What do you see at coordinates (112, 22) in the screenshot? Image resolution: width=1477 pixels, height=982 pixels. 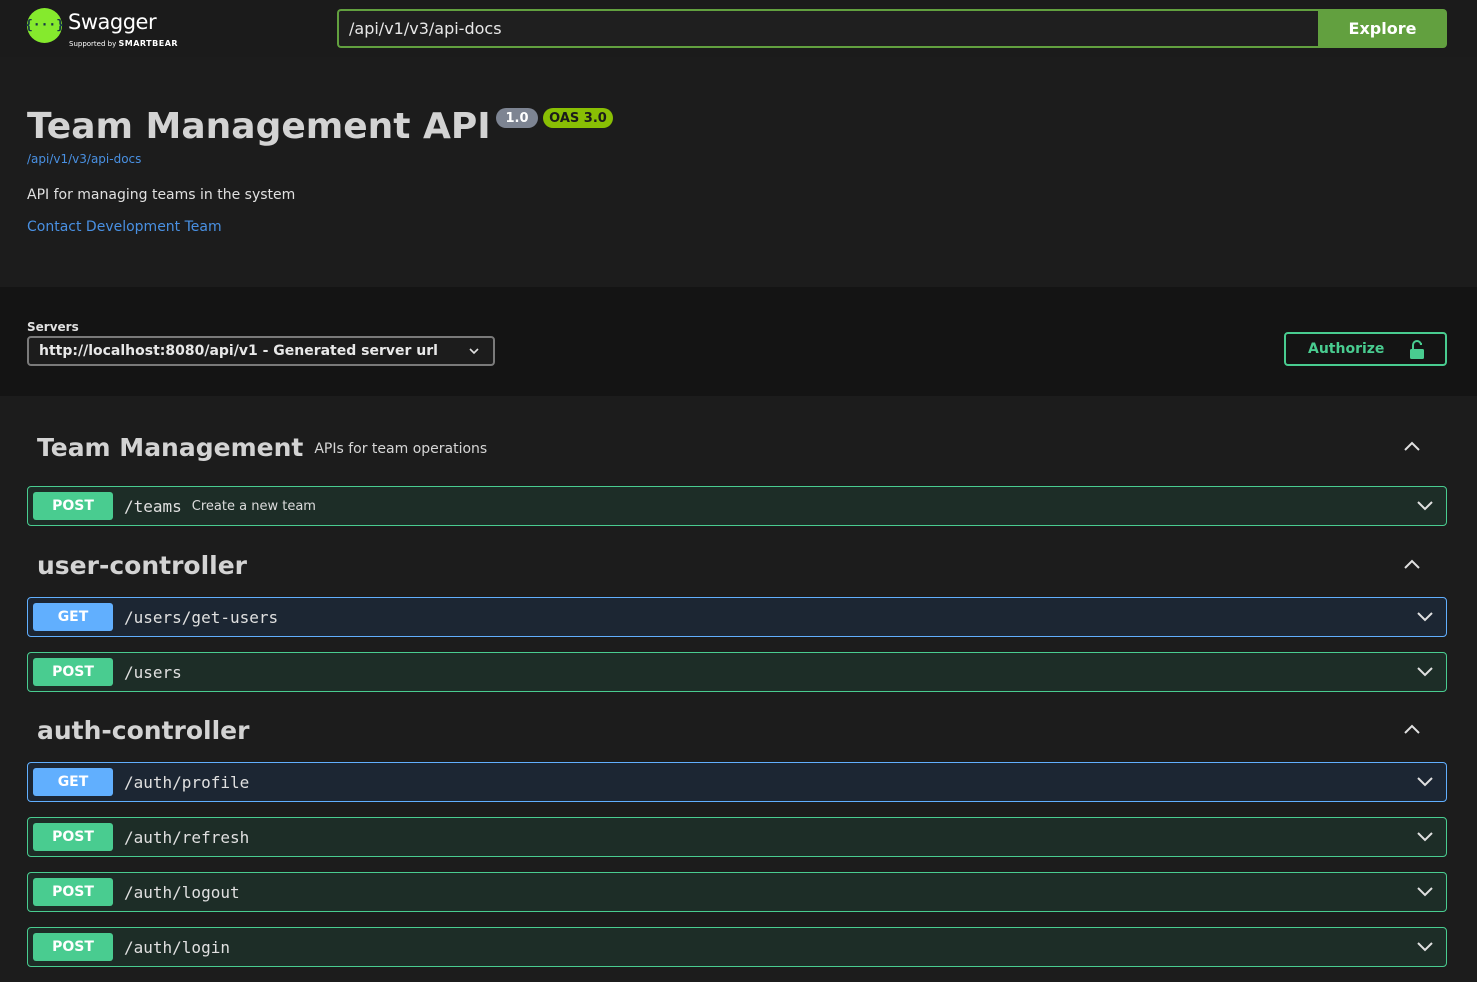 I see `logo-wordmark: Swagger` at bounding box center [112, 22].